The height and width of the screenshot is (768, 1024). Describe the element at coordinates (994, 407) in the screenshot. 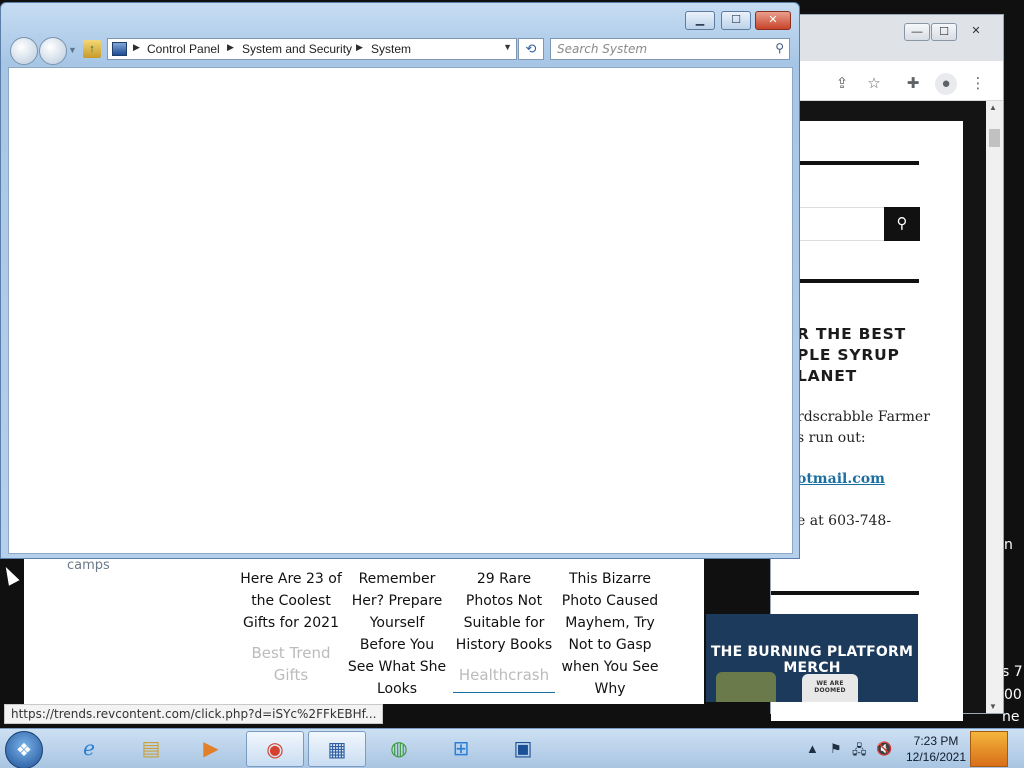

I see `scrollbar: ▲ ▼` at that location.